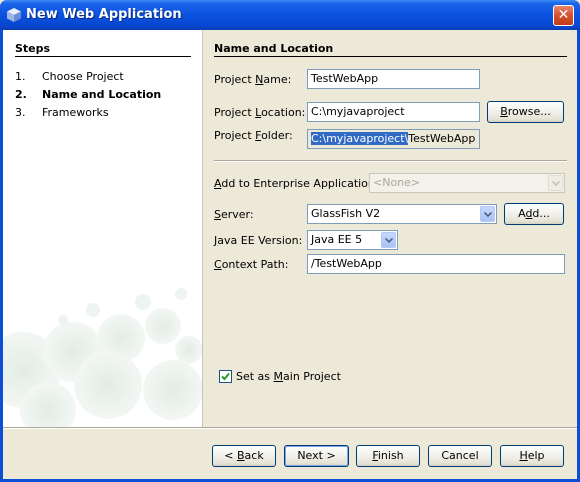 This screenshot has width=580, height=482. What do you see at coordinates (253, 79) in the screenshot?
I see `project-name-label: Project Name:` at bounding box center [253, 79].